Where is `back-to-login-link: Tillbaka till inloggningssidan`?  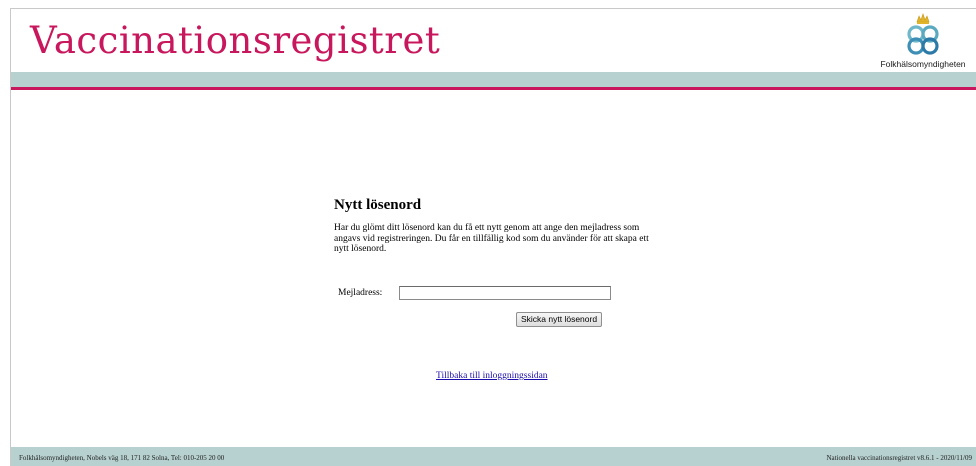 back-to-login-link: Tillbaka till inloggningssidan is located at coordinates (492, 376).